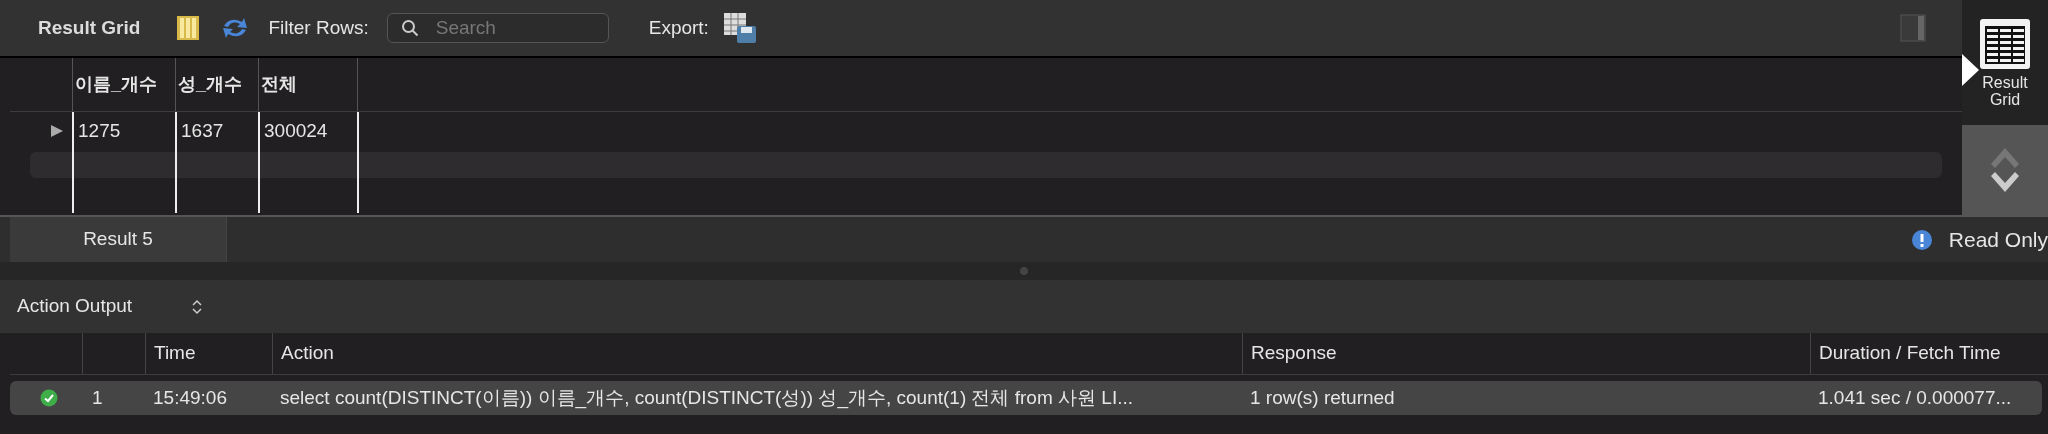  What do you see at coordinates (190, 397) in the screenshot?
I see `table-cell-text: 15:49:06` at bounding box center [190, 397].